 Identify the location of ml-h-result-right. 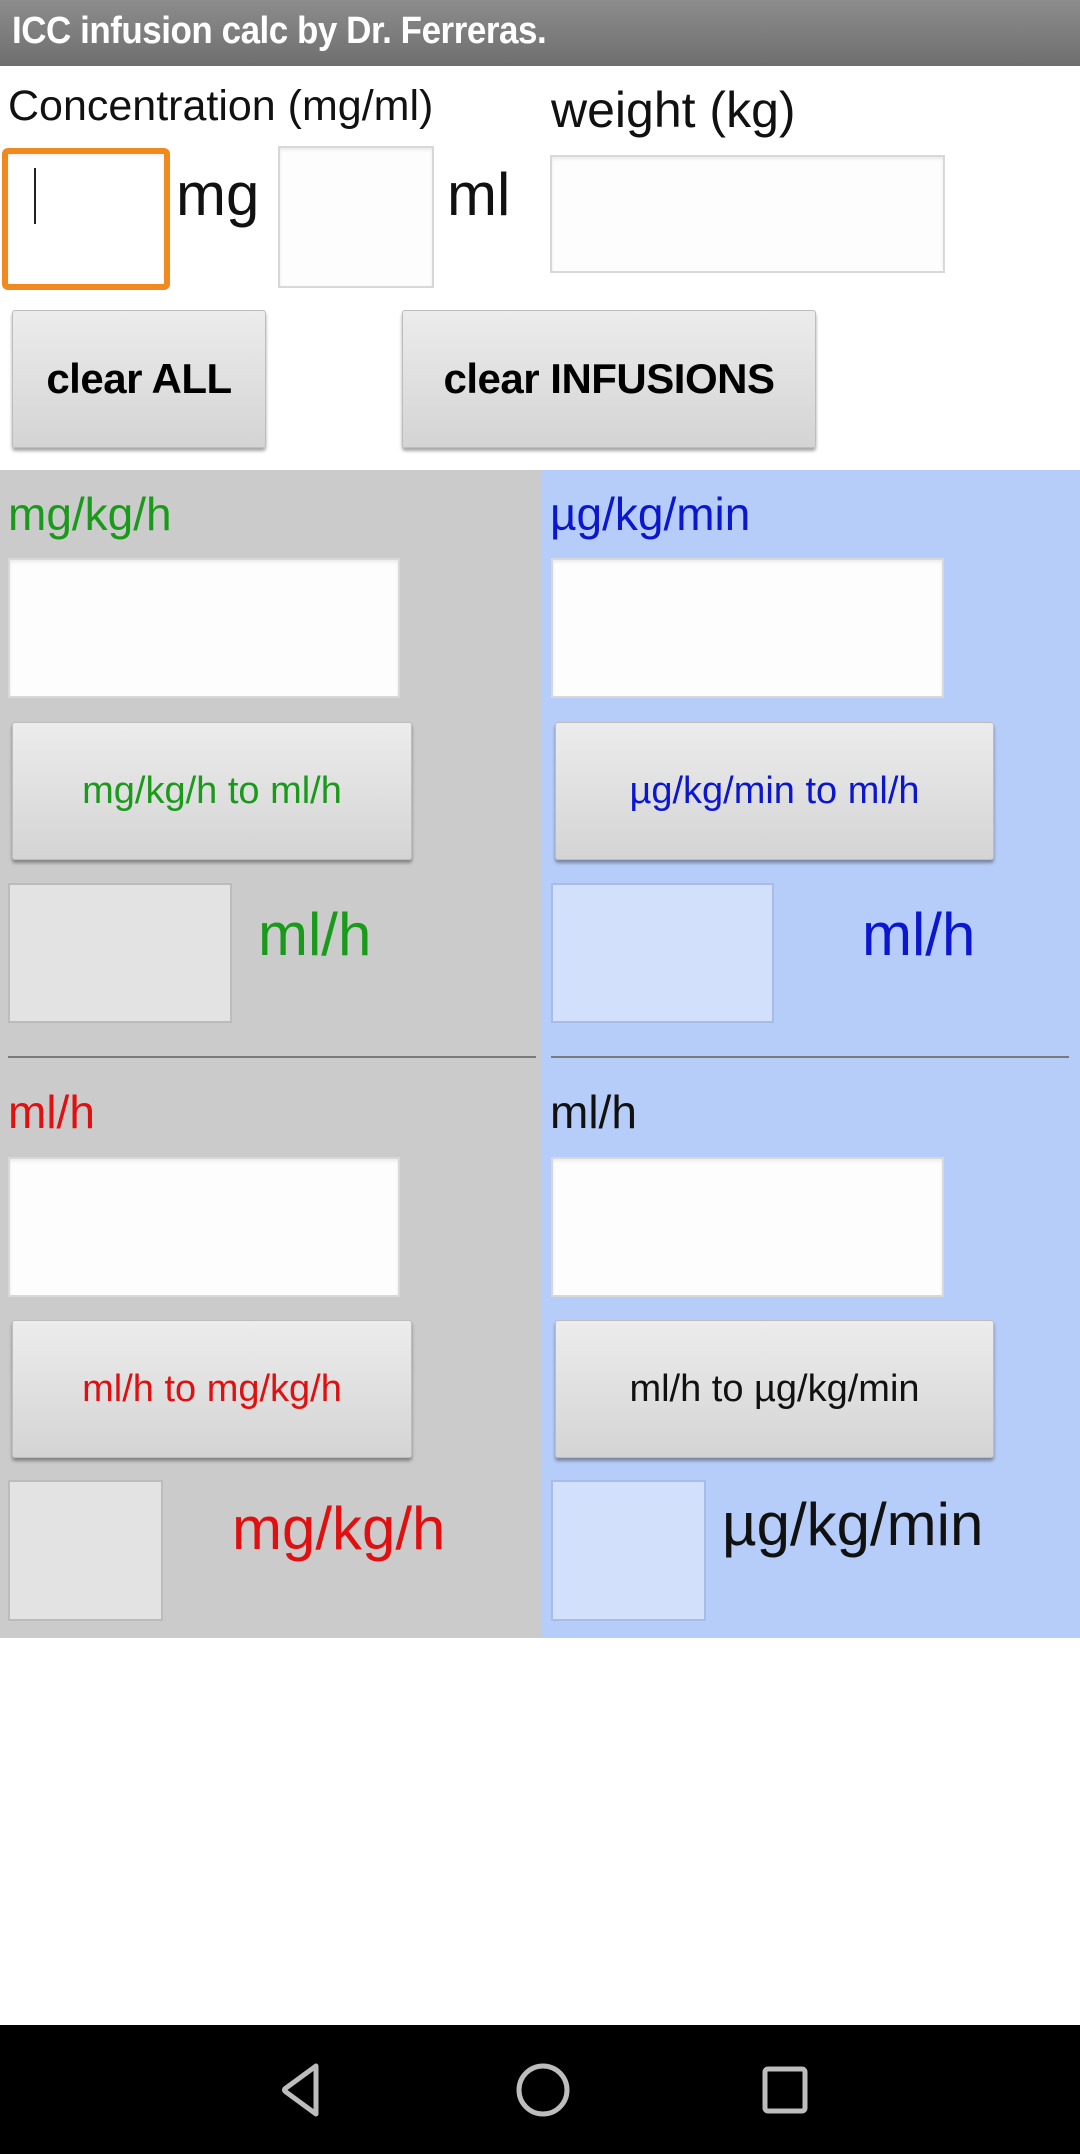
(662, 953).